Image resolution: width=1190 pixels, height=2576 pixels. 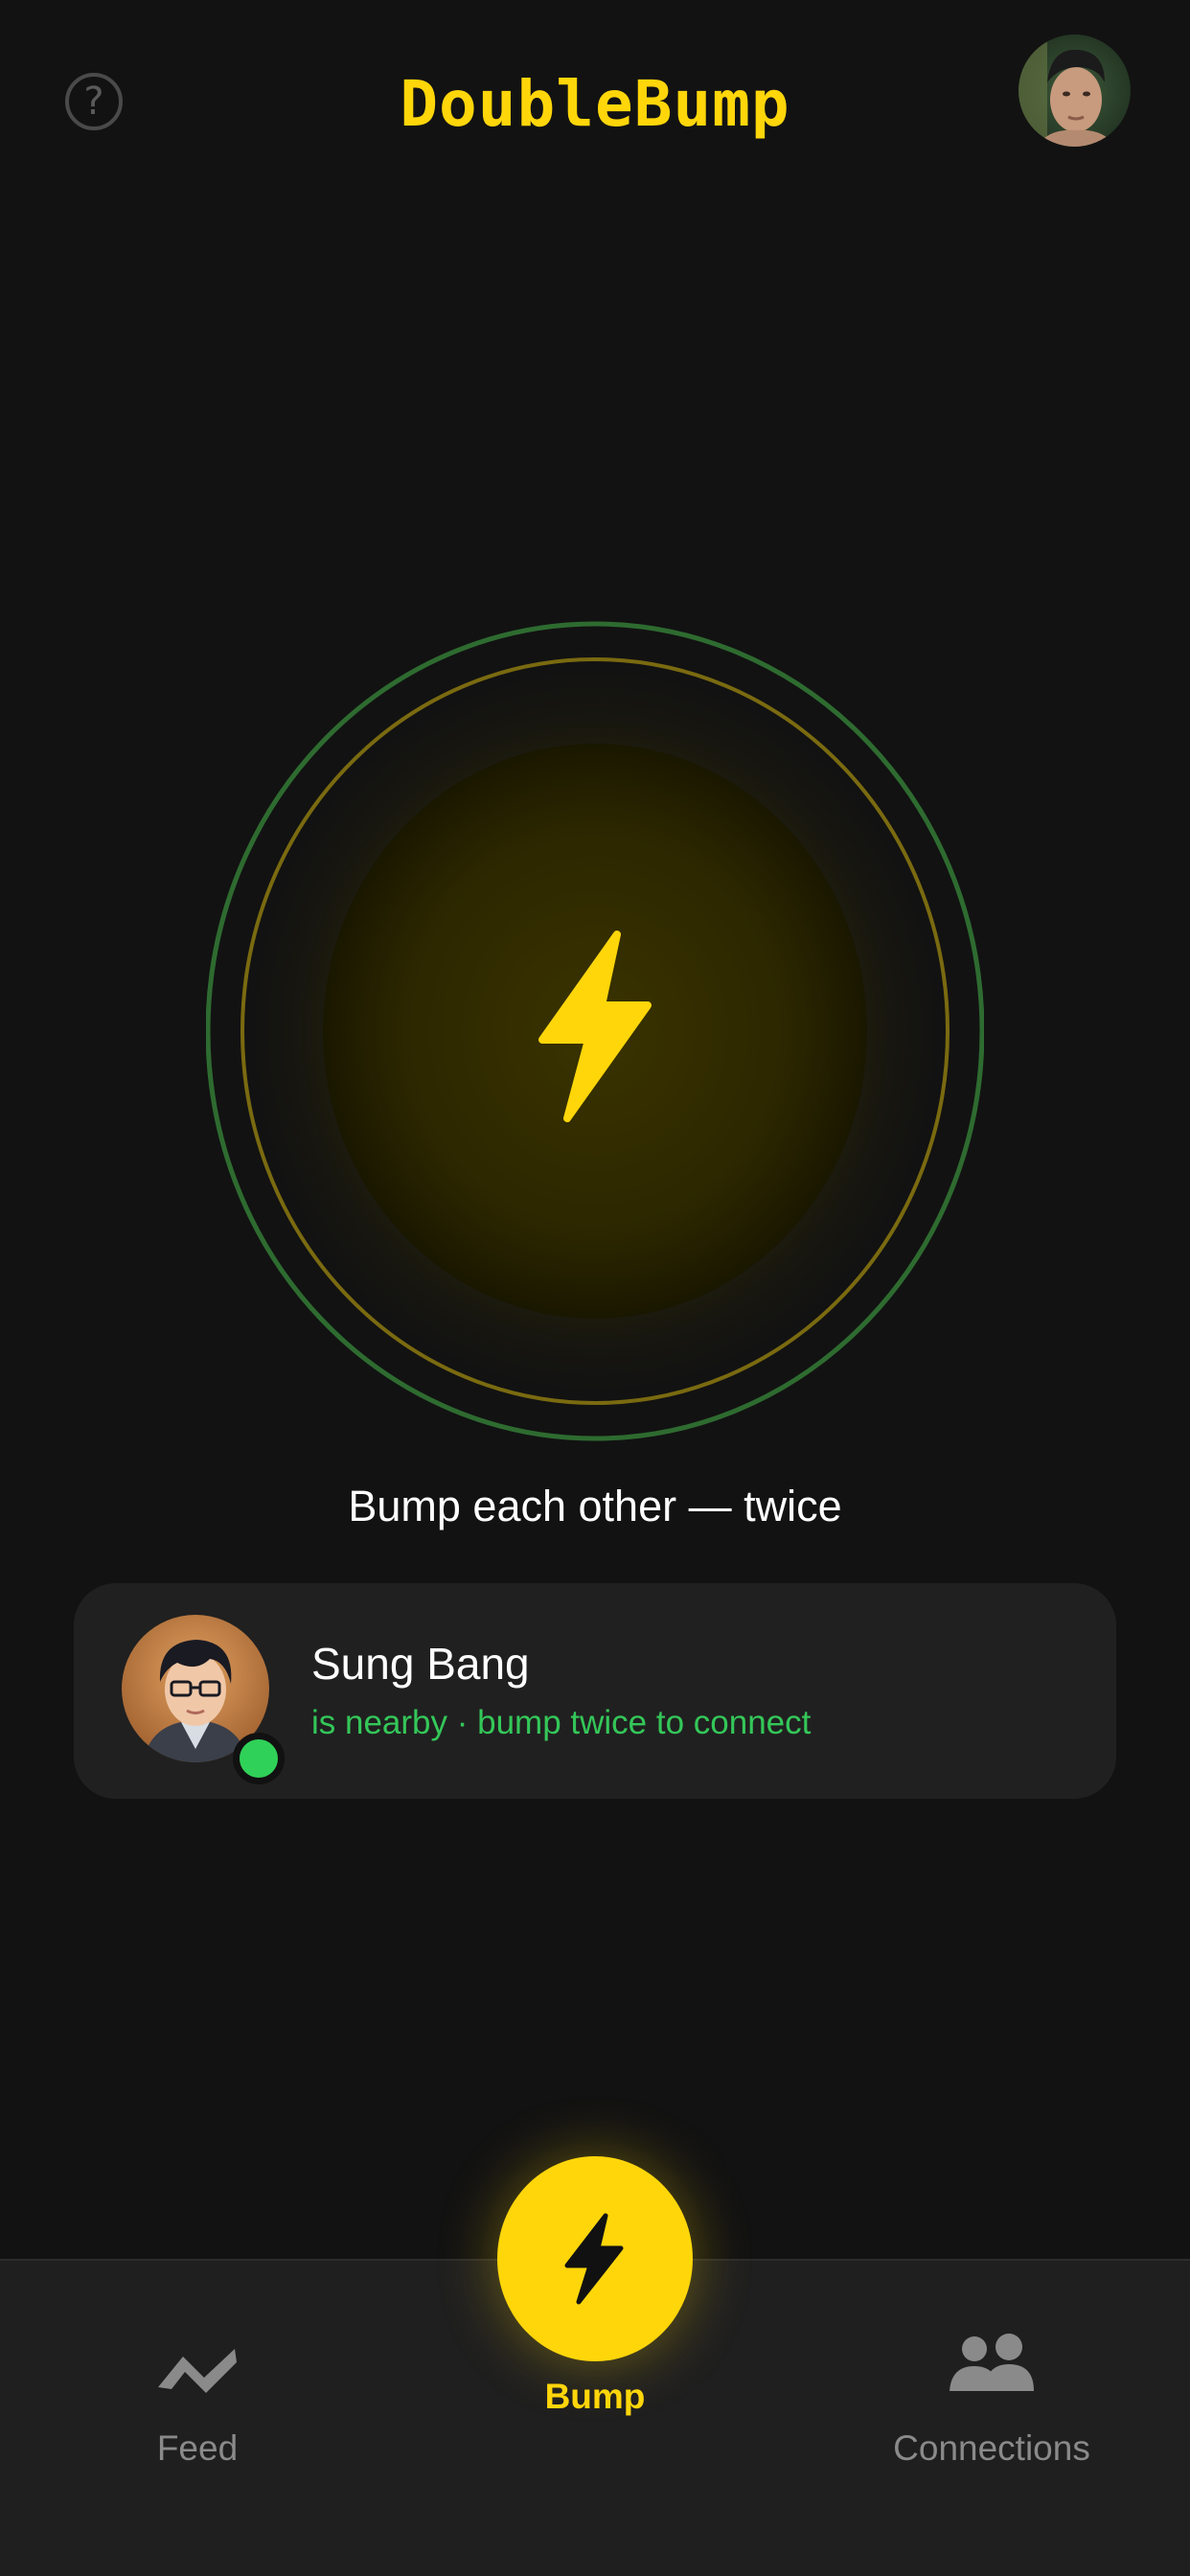 I want to click on tab-bump-button, so click(x=595, y=2258).